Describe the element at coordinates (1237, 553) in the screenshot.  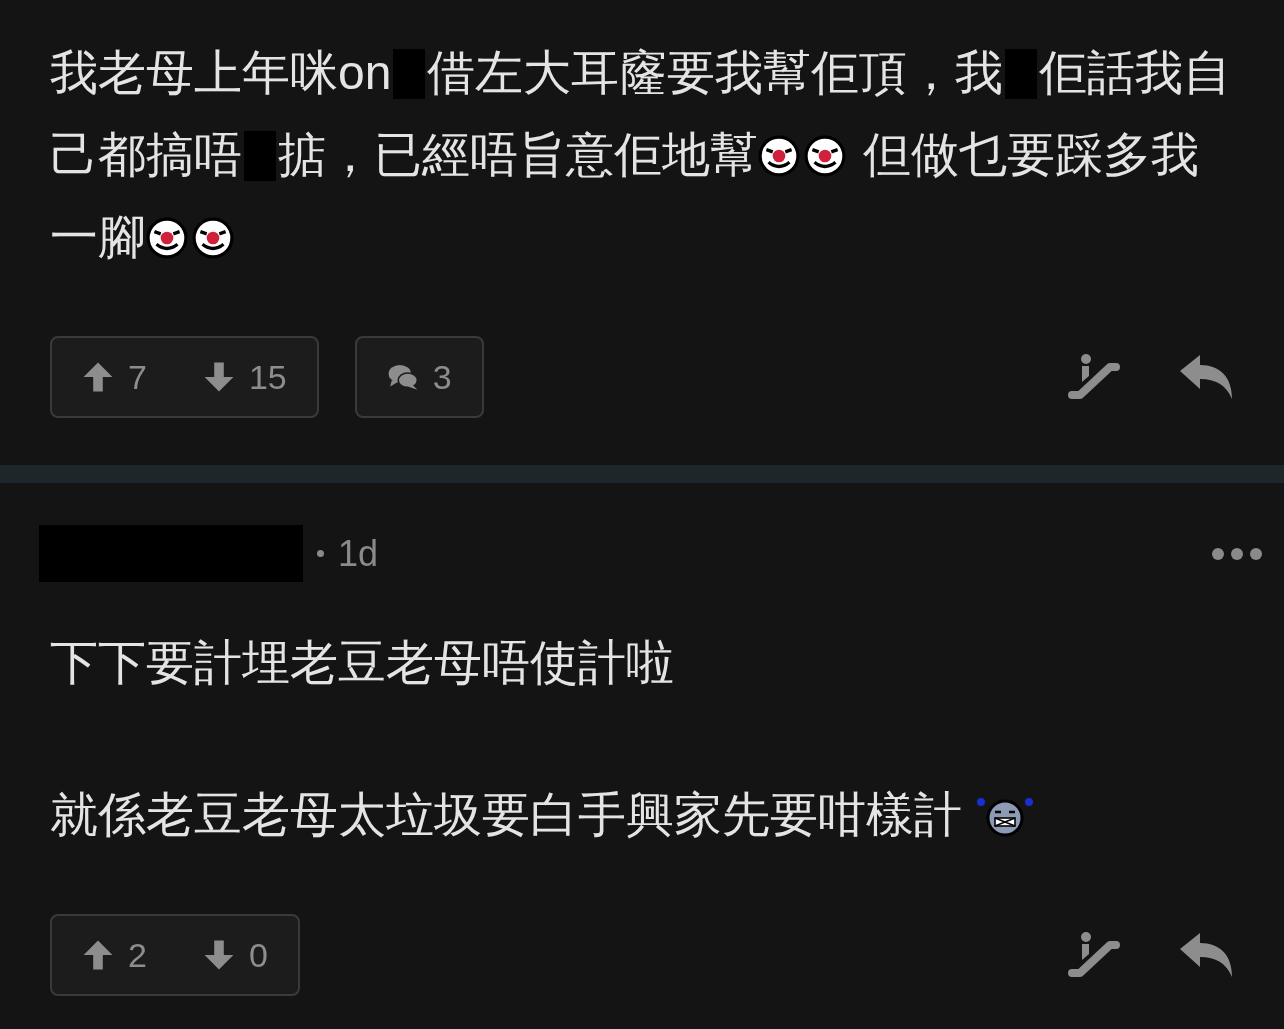
I see `more-icon` at that location.